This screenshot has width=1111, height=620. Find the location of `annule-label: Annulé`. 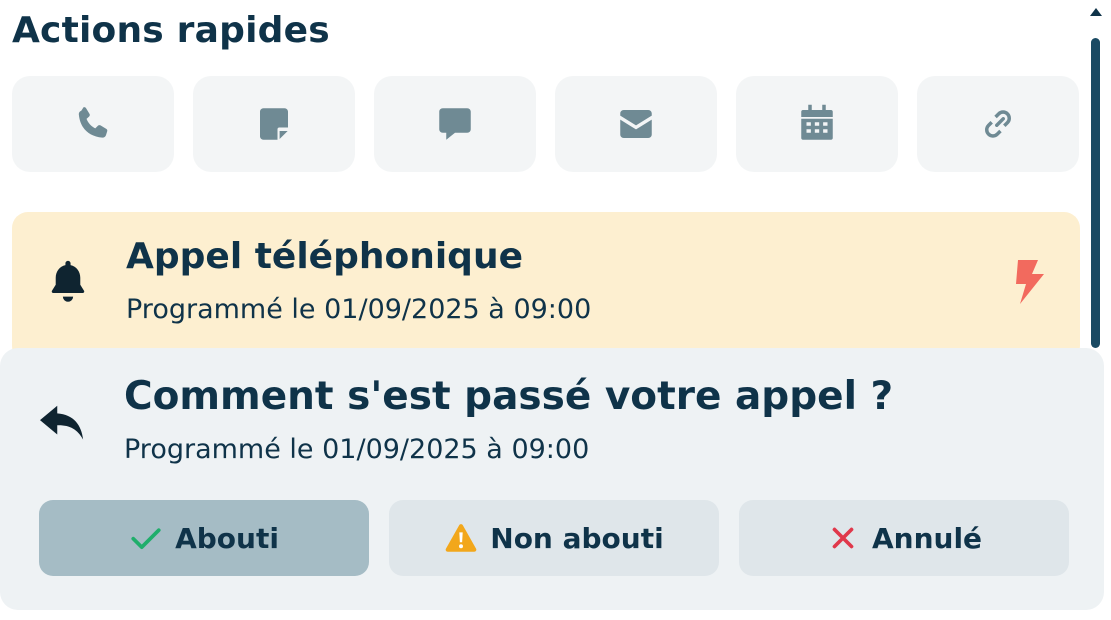

annule-label: Annulé is located at coordinates (927, 538).